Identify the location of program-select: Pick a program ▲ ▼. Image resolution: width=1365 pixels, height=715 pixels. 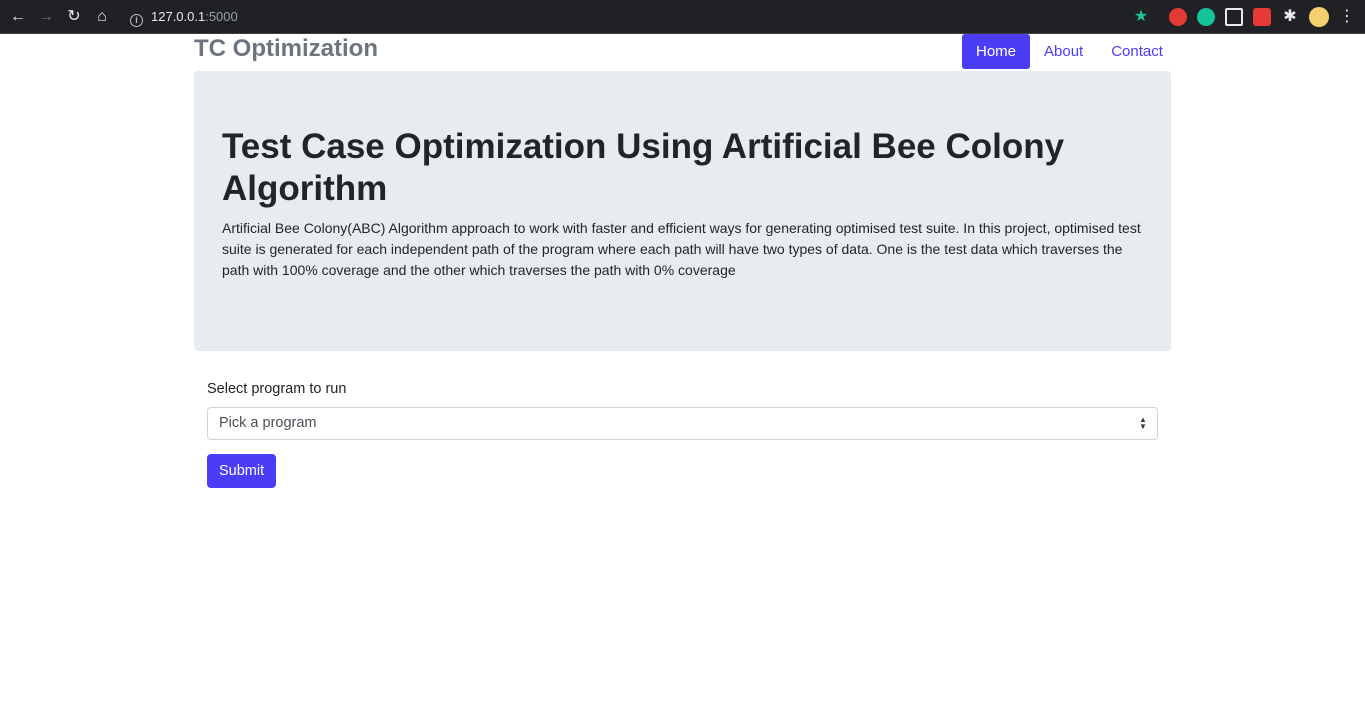
(682, 423).